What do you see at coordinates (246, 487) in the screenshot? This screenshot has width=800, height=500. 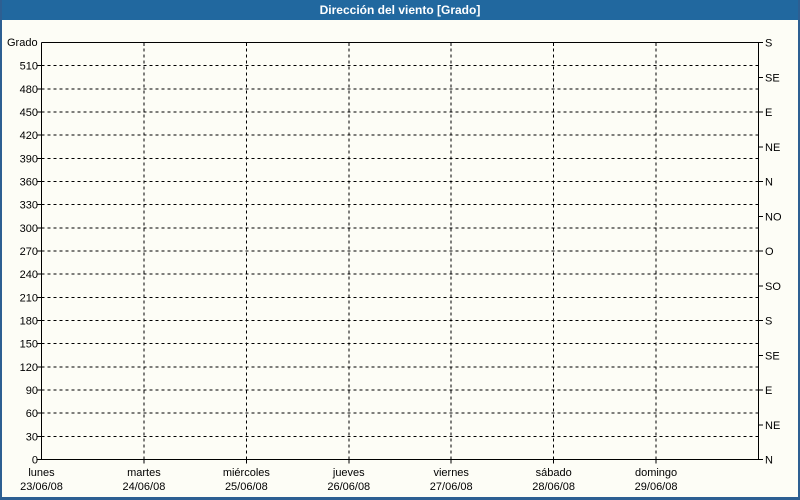 I see `date-label: 25/06/08` at bounding box center [246, 487].